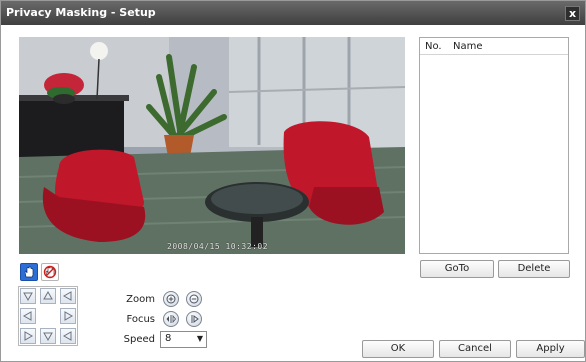 This screenshot has width=586, height=362. What do you see at coordinates (218, 246) in the screenshot?
I see `video-timestamp: 2008/04/15 10:32:02` at bounding box center [218, 246].